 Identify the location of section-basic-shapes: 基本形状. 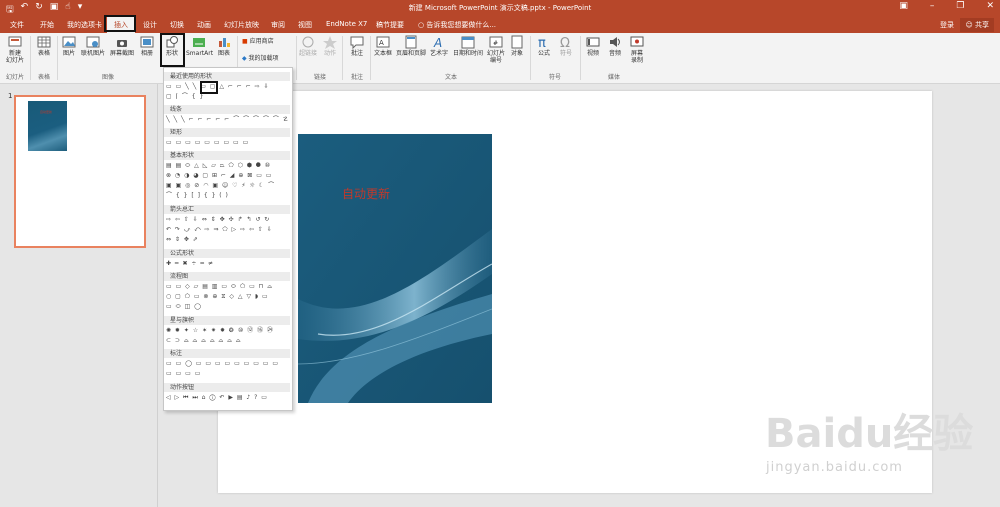
(227, 155).